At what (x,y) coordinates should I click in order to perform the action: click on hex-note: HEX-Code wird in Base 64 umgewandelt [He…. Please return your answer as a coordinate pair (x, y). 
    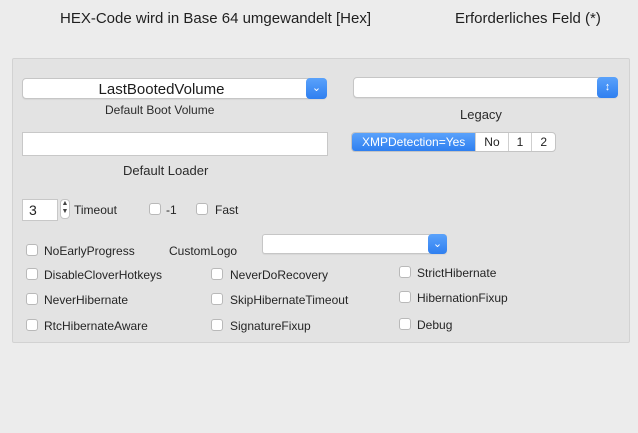
    Looking at the image, I should click on (215, 18).